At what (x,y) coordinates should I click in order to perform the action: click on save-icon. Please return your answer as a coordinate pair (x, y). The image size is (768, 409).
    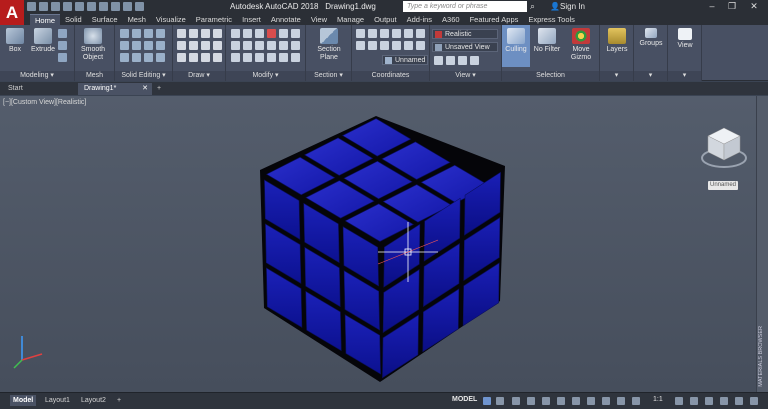
    Looking at the image, I should click on (55, 6).